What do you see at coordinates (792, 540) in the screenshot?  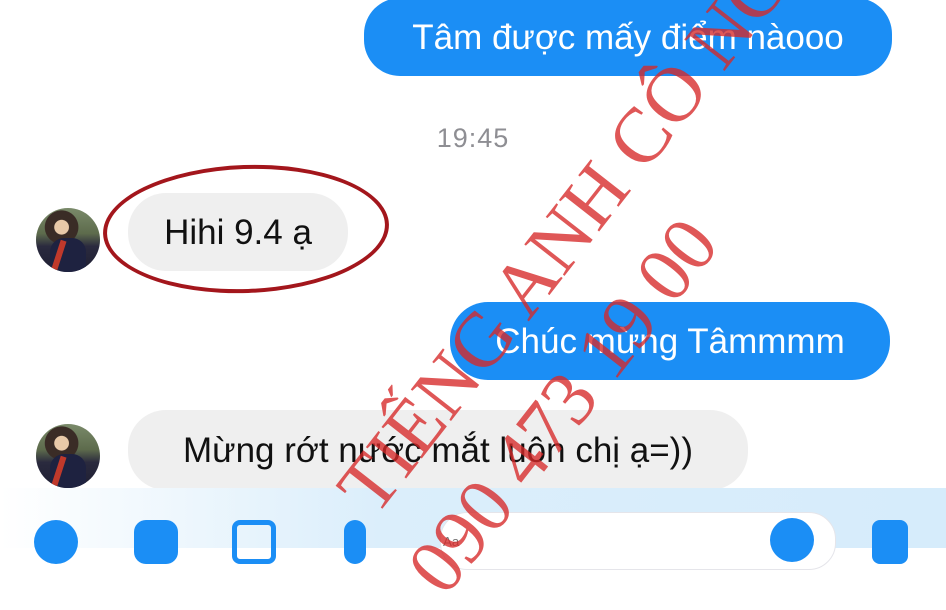 I see `emoji-icon` at bounding box center [792, 540].